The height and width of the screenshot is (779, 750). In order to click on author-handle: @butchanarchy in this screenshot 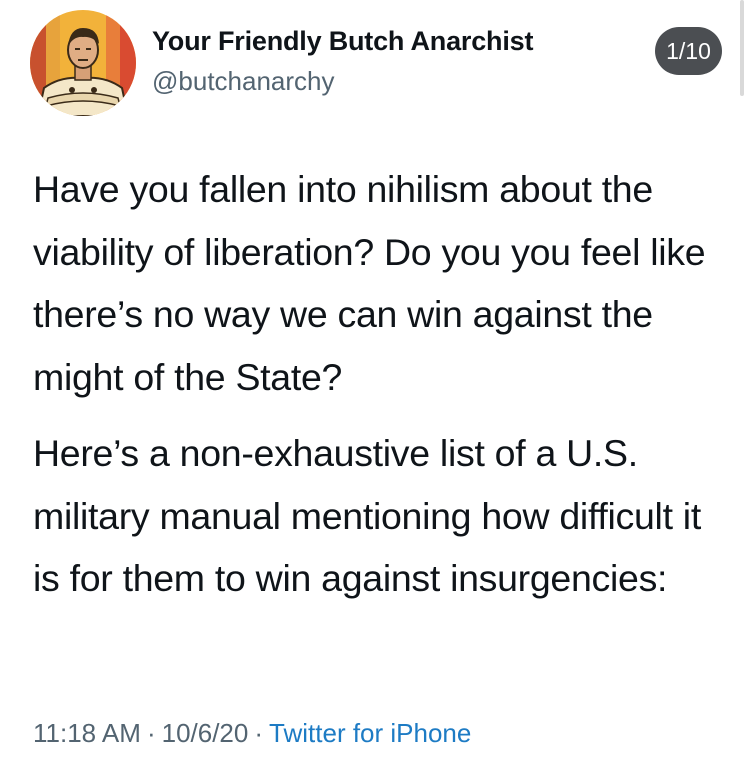, I will do `click(243, 81)`.